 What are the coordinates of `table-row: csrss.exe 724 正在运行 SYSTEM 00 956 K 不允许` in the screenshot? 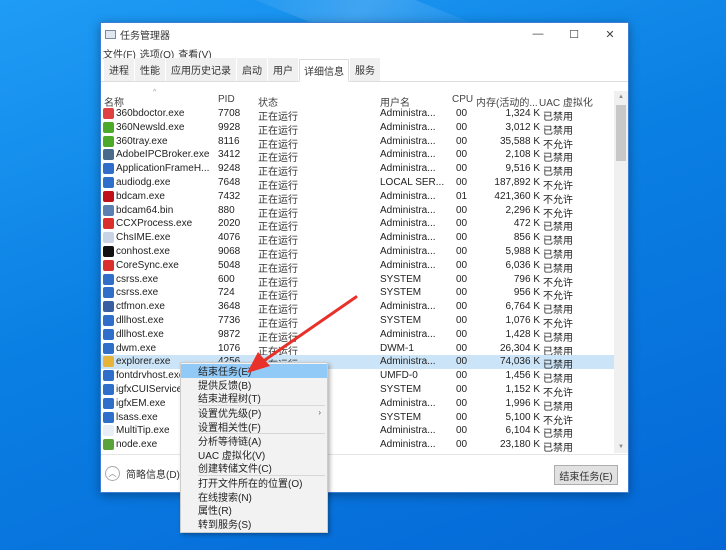 It's located at (357, 294).